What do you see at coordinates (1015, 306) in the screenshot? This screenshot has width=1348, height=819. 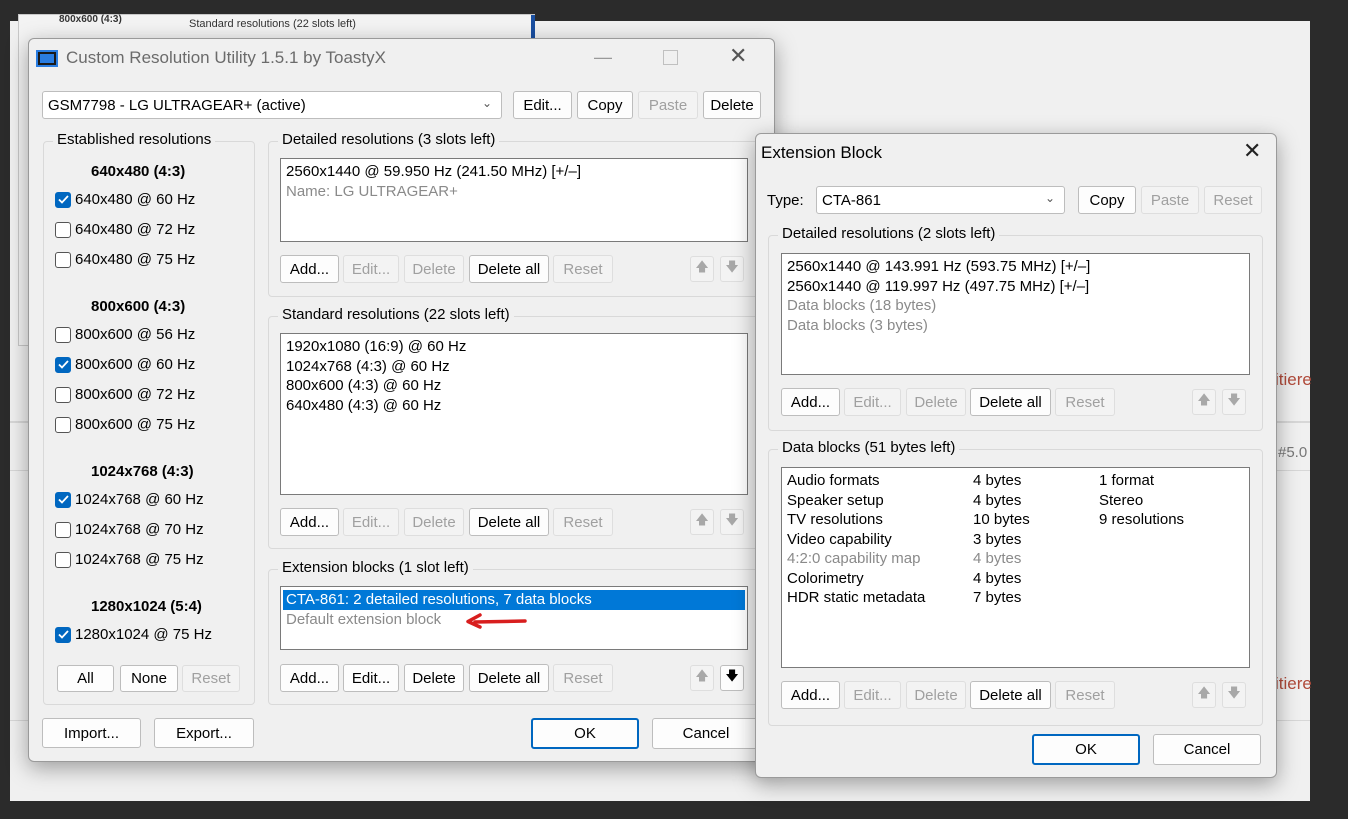 I see `list-item: Data blocks (18 bytes)` at bounding box center [1015, 306].